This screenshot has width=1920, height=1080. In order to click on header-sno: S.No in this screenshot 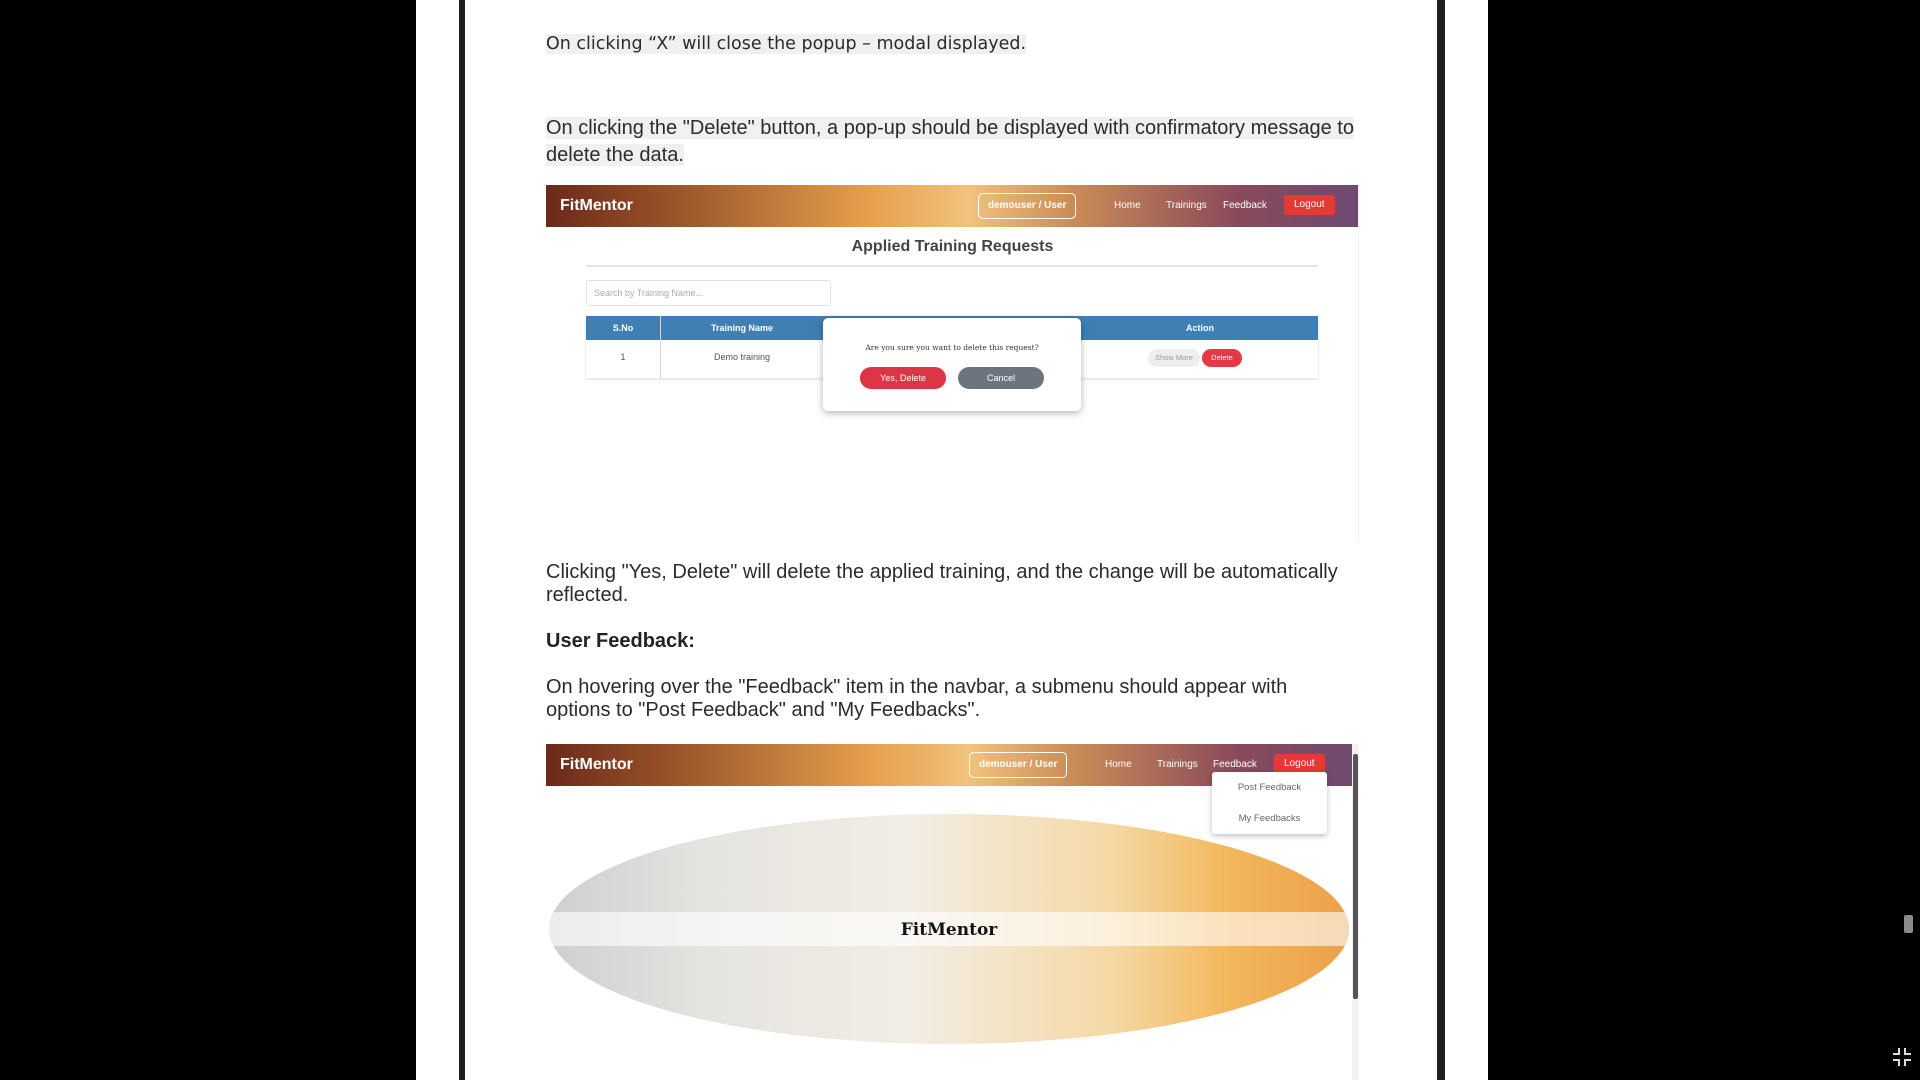, I will do `click(623, 328)`.